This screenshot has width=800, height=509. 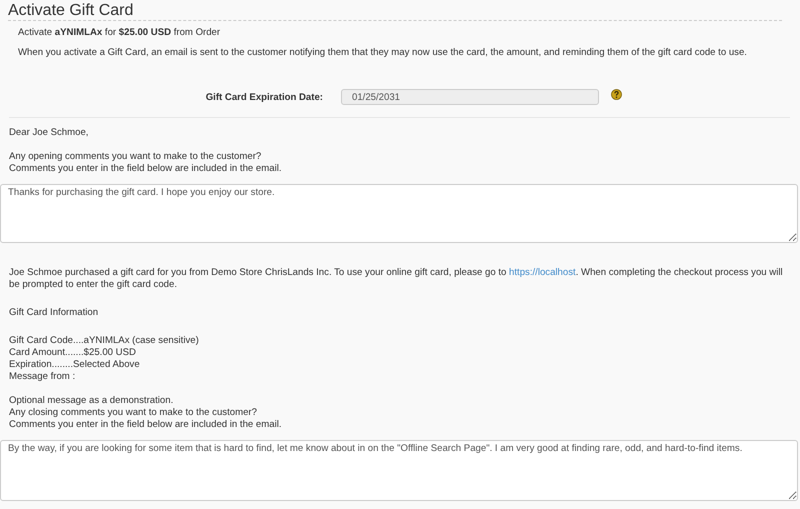 I want to click on message-line: Any closing comments you want to make to the customer?, so click(x=133, y=413).